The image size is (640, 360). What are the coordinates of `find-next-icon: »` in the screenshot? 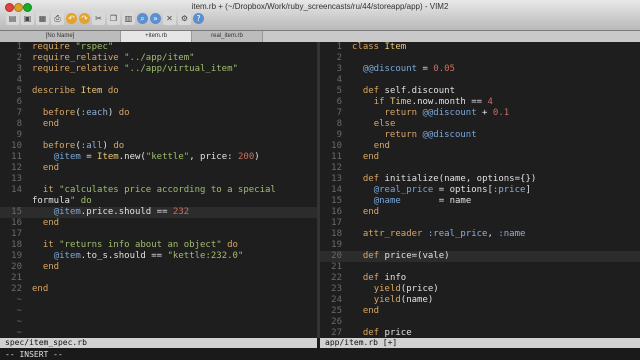 It's located at (155, 18).